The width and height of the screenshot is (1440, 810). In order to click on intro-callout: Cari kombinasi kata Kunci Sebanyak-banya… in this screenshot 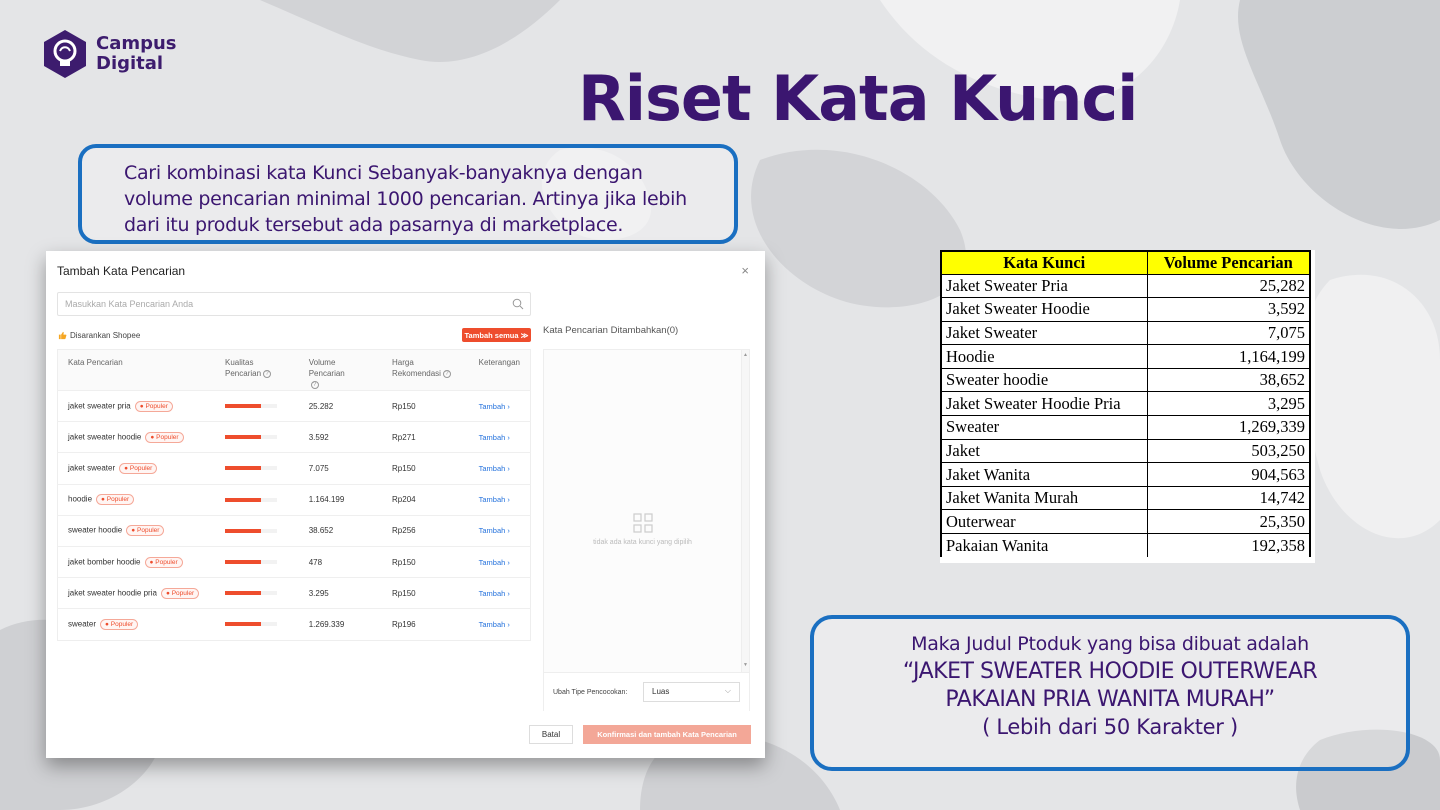, I will do `click(408, 194)`.